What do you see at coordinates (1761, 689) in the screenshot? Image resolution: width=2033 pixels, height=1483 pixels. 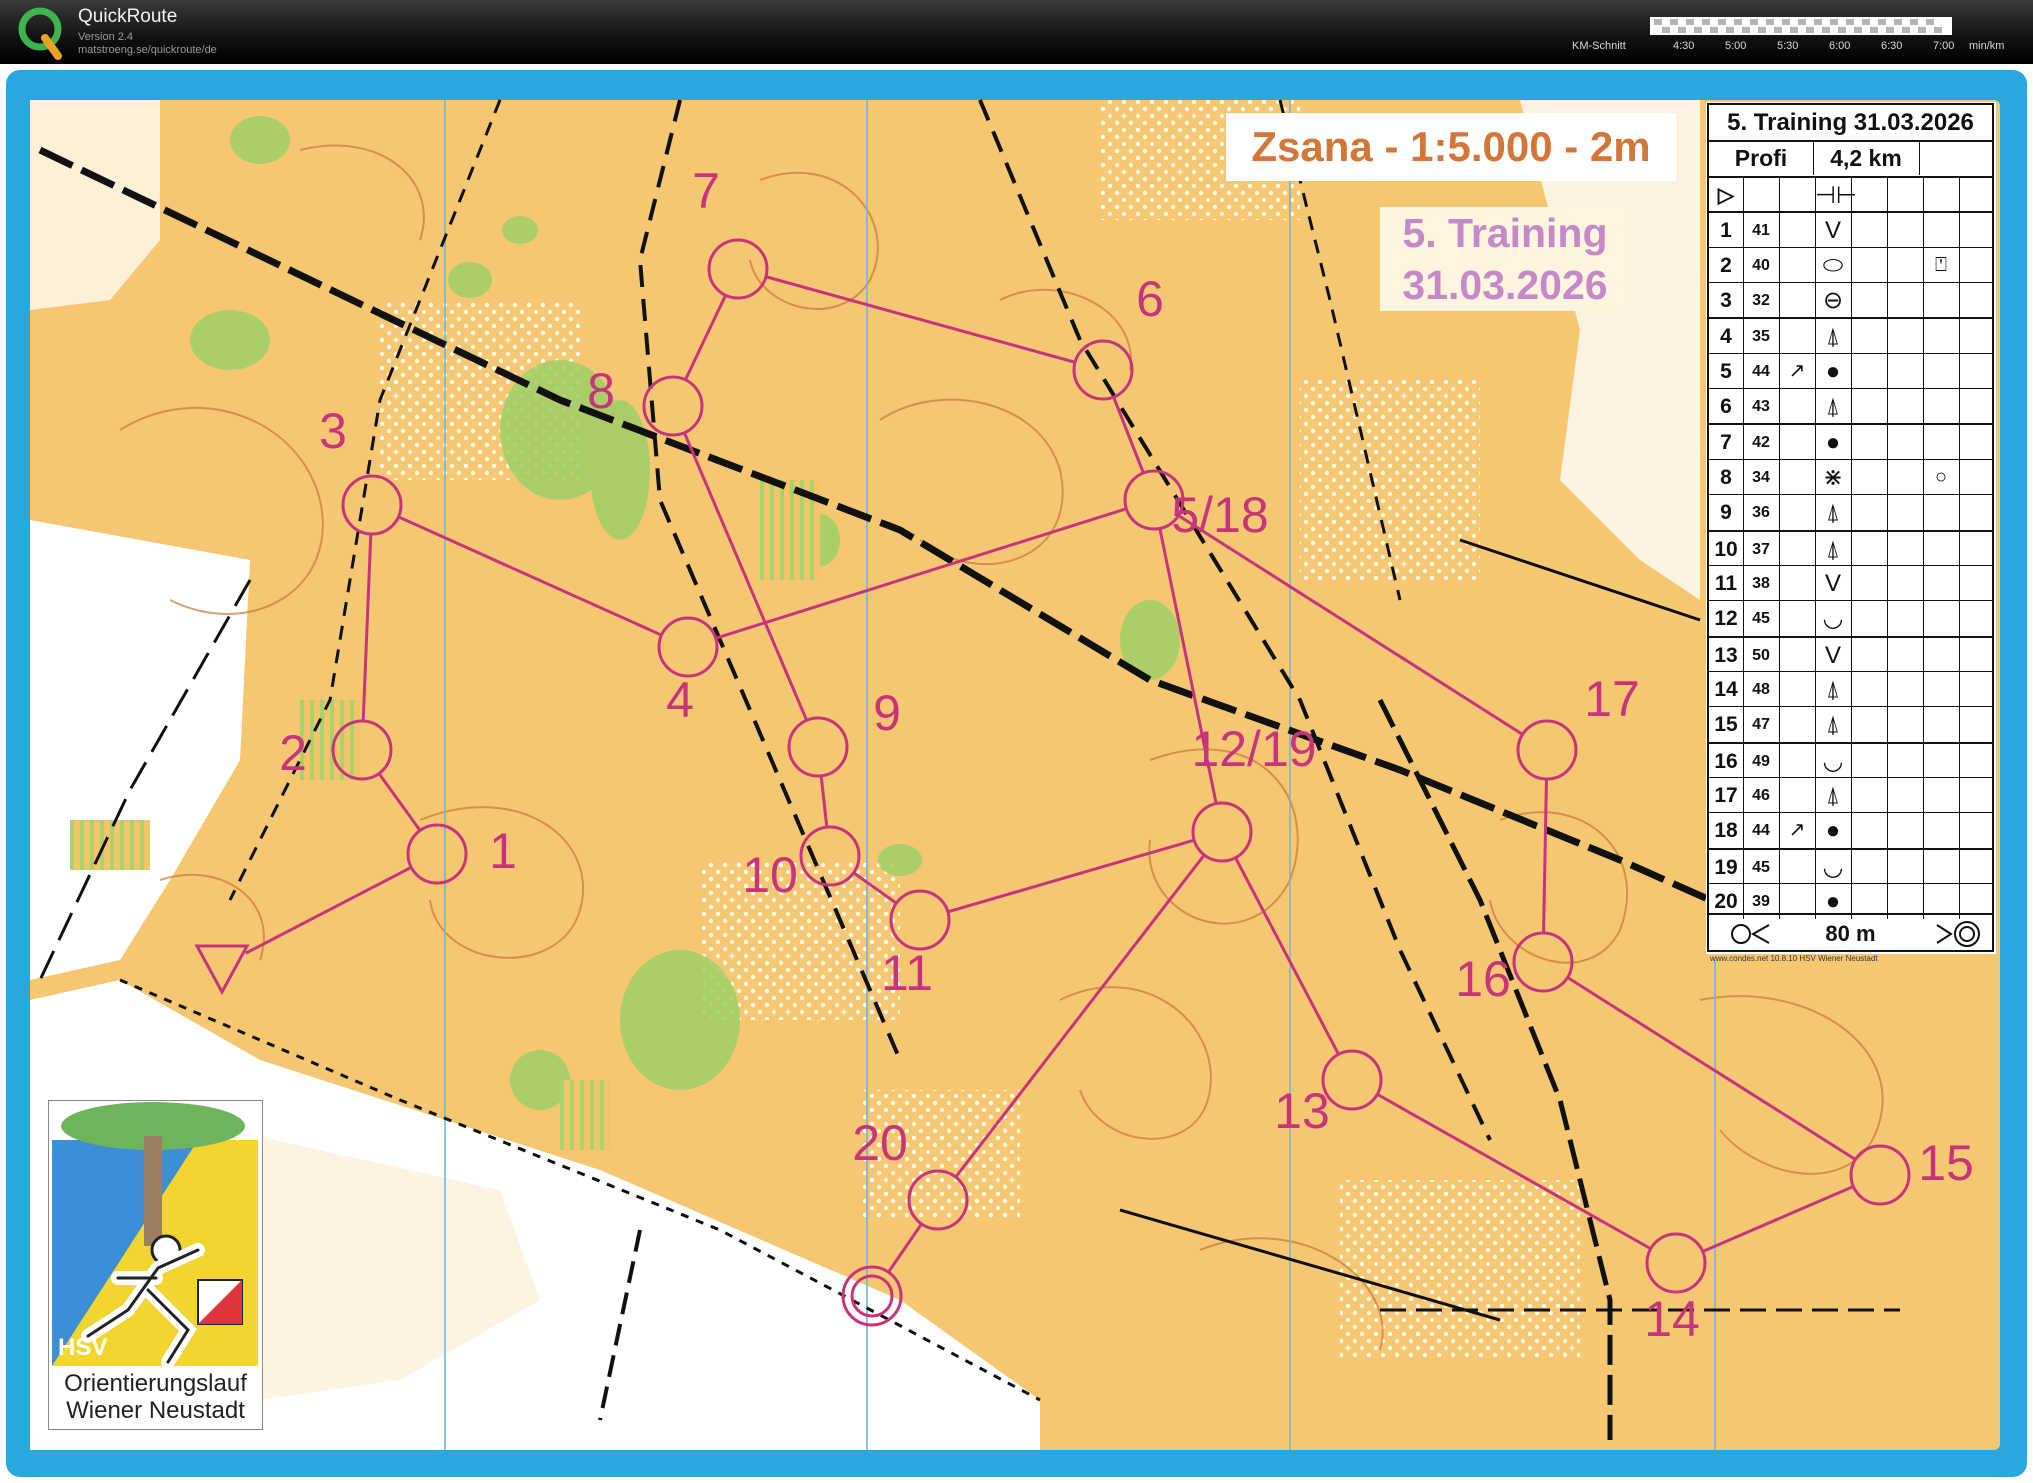 I see `cd-control-code: 48` at bounding box center [1761, 689].